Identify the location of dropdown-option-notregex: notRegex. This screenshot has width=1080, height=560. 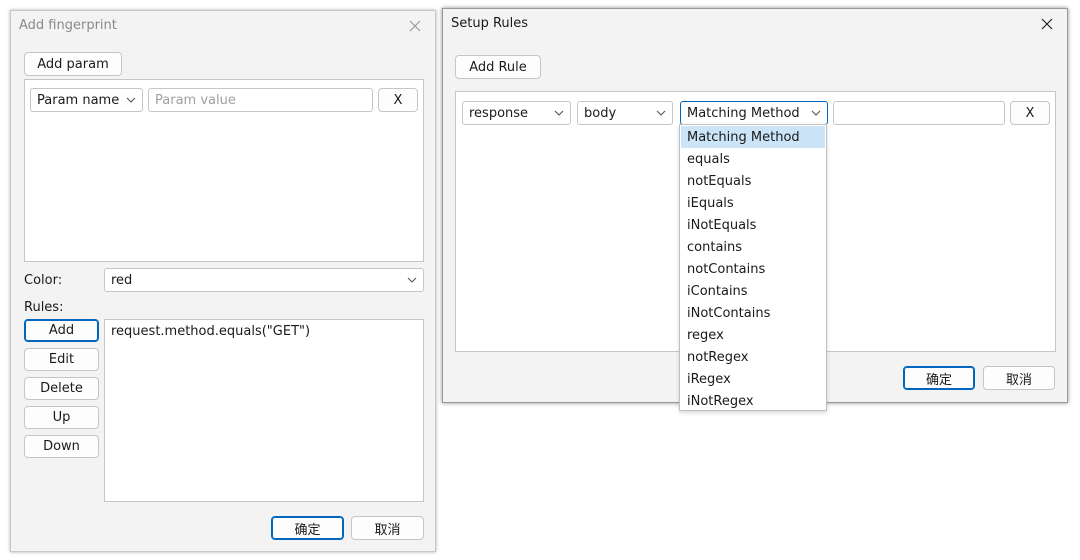
(753, 357).